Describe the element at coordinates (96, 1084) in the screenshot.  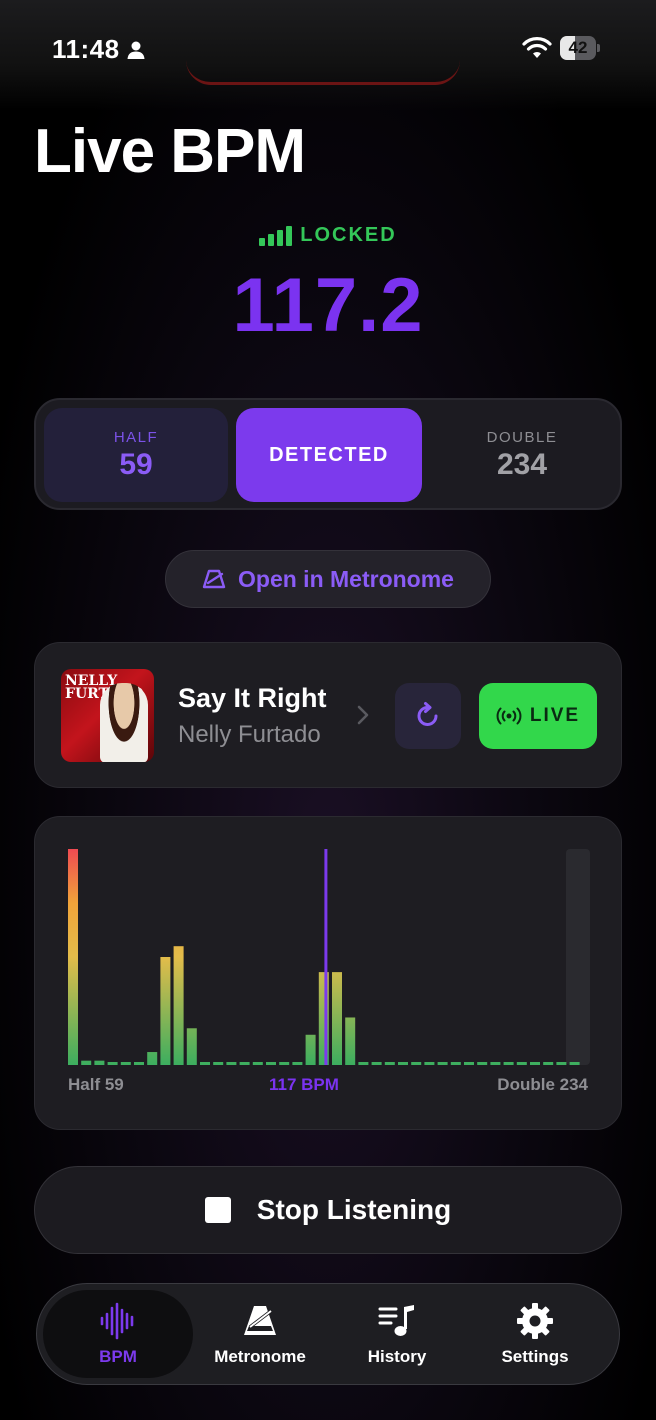
I see `axis-label-left: Half 59` at that location.